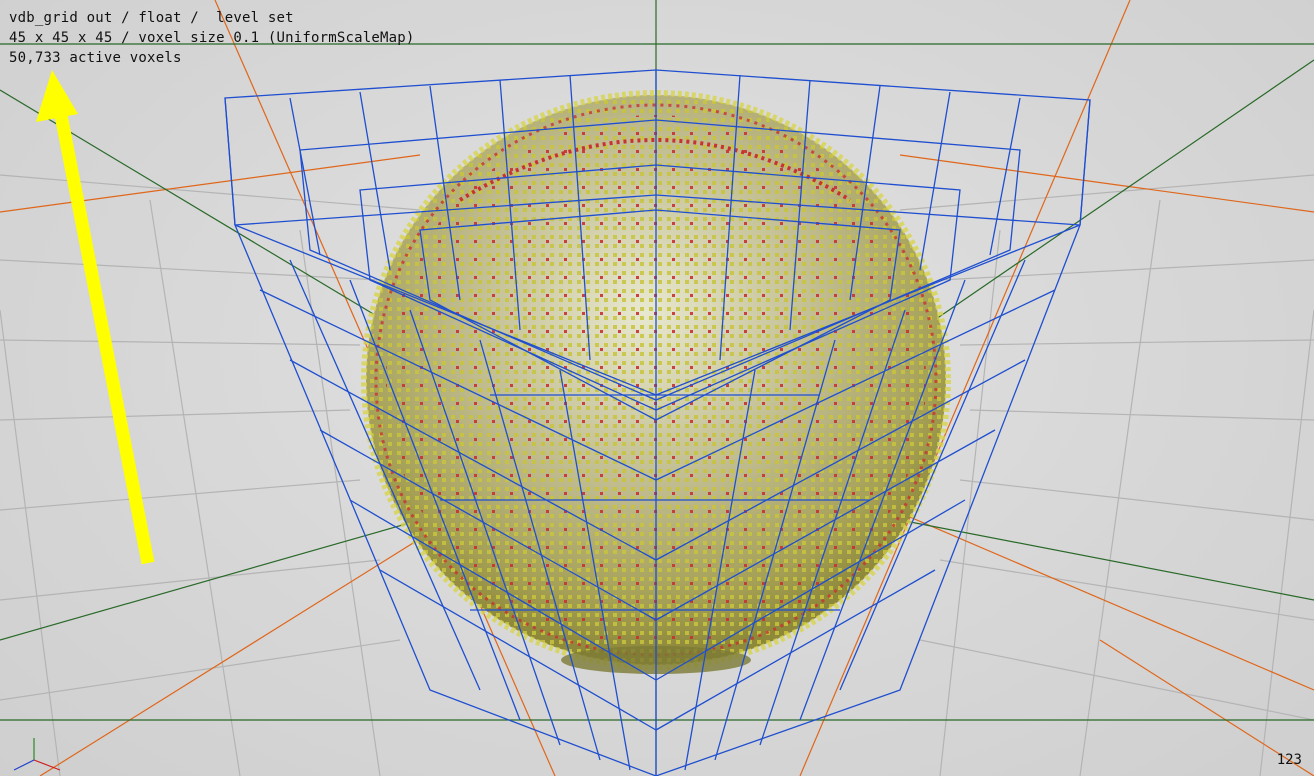 The width and height of the screenshot is (1314, 776). Describe the element at coordinates (151, 18) in the screenshot. I see `grid-name-label: vdb_grid out / float / level set` at that location.